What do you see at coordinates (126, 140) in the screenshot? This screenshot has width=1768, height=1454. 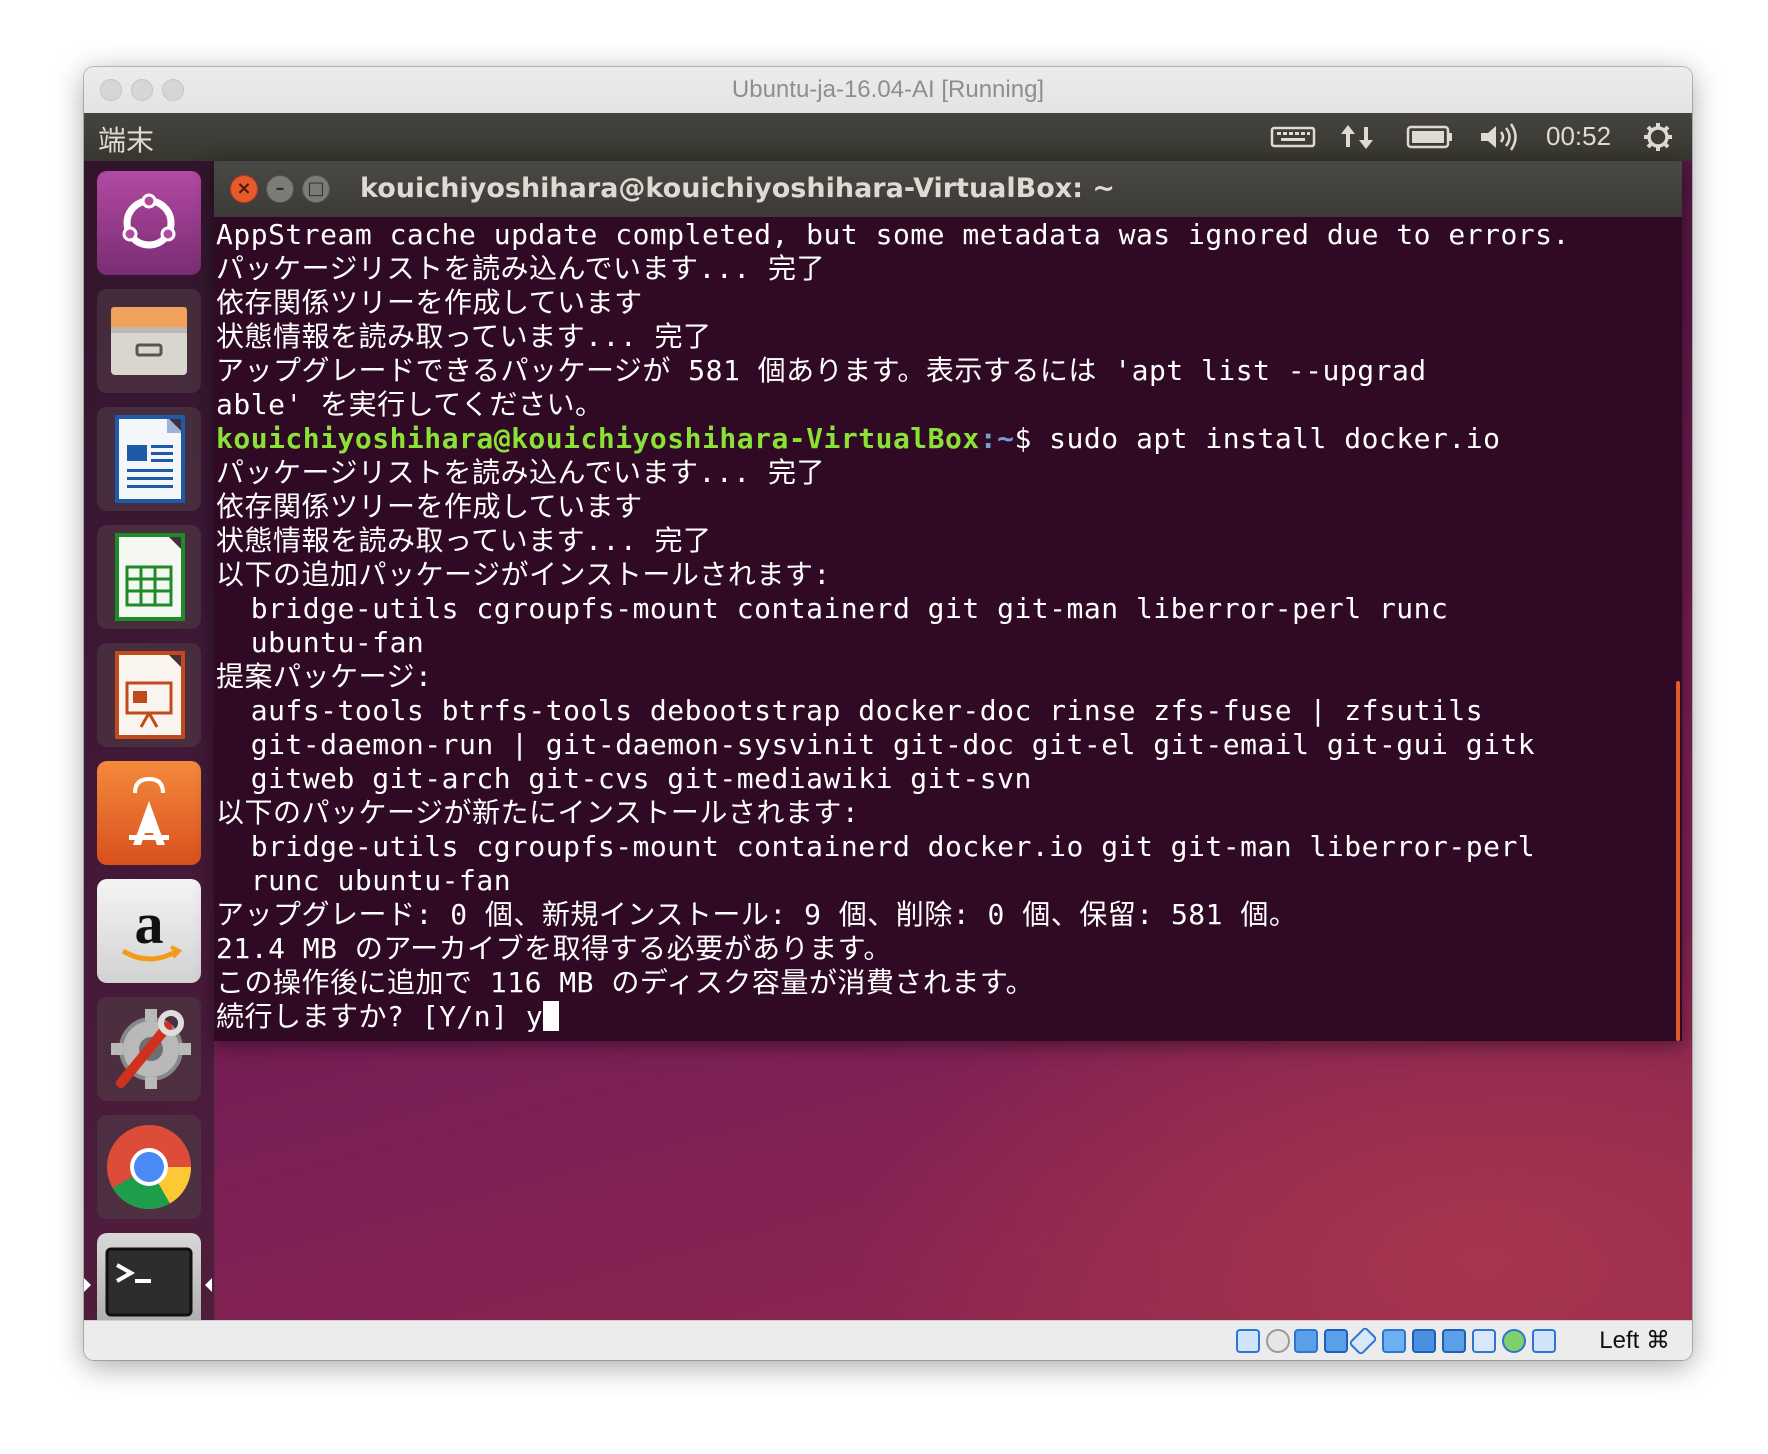 I see `active-app-name: 端末` at bounding box center [126, 140].